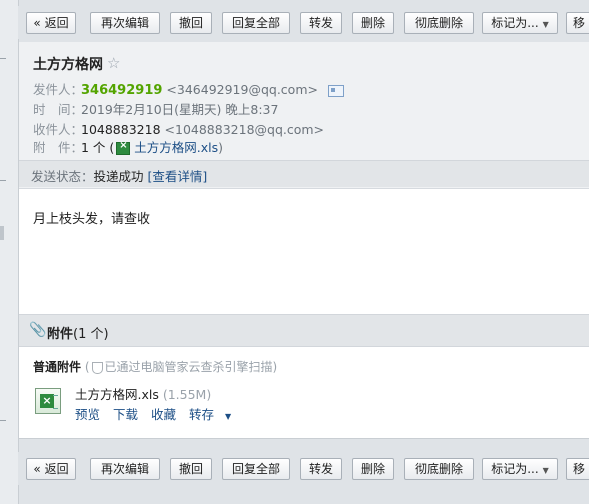 Image resolution: width=589 pixels, height=504 pixels. Describe the element at coordinates (191, 367) in the screenshot. I see `scan-note: 已通过电脑管家云查杀引擎扫描)` at that location.